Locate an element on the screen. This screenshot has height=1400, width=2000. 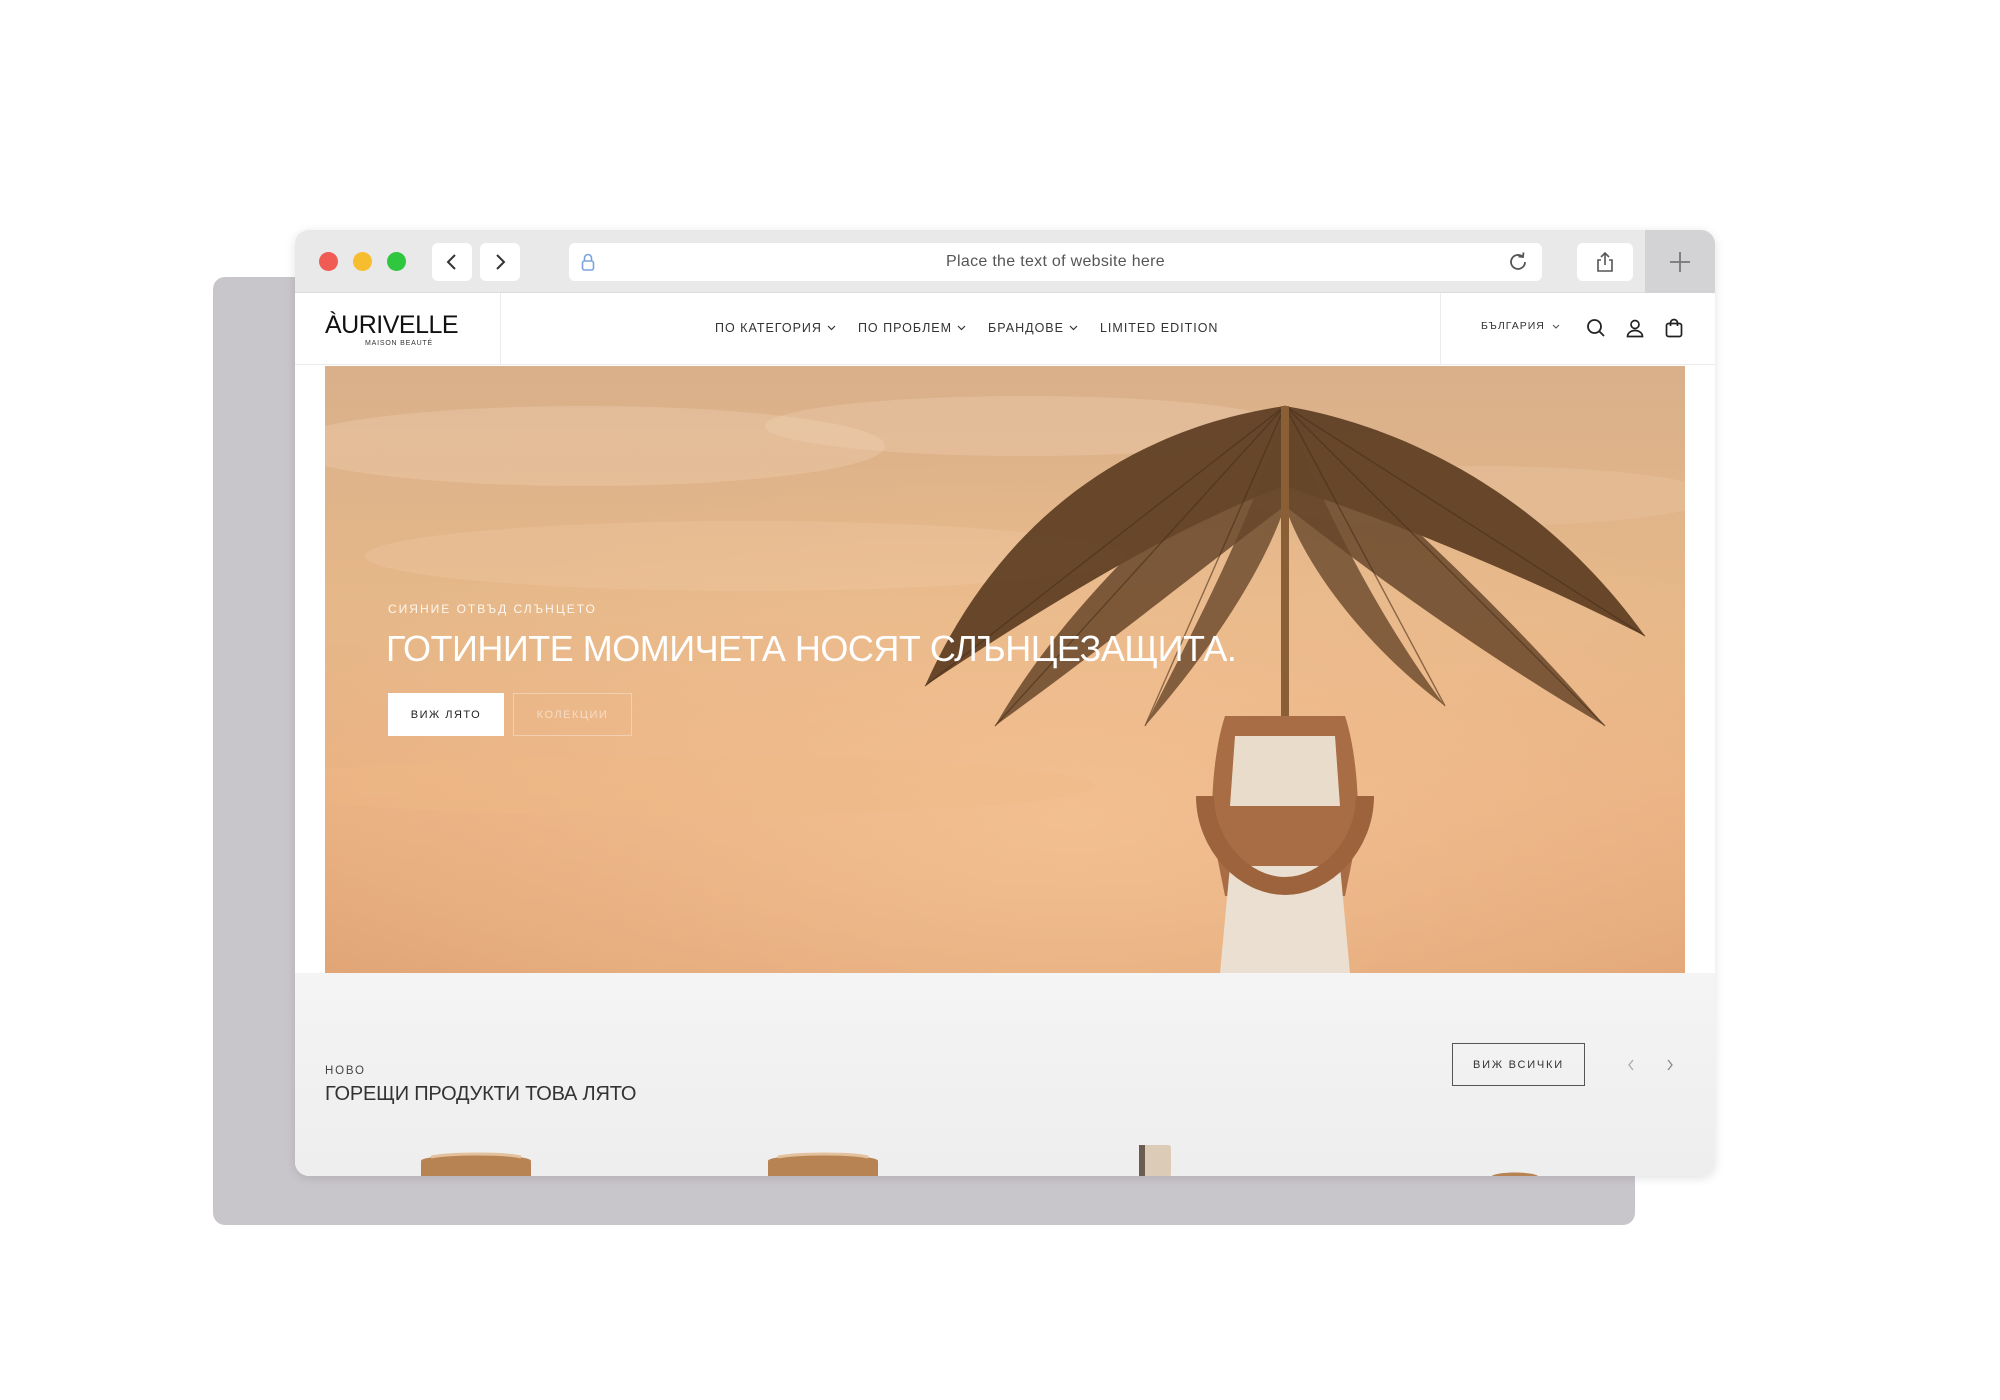
address-text: Place the text of website here is located at coordinates (1055, 261).